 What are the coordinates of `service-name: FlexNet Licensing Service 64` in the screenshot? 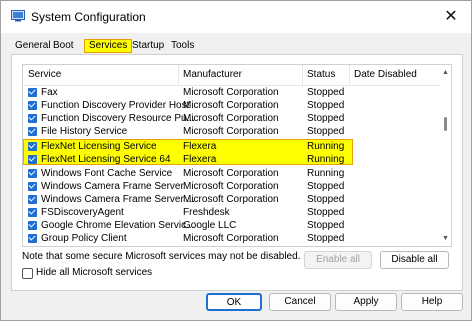 It's located at (106, 159).